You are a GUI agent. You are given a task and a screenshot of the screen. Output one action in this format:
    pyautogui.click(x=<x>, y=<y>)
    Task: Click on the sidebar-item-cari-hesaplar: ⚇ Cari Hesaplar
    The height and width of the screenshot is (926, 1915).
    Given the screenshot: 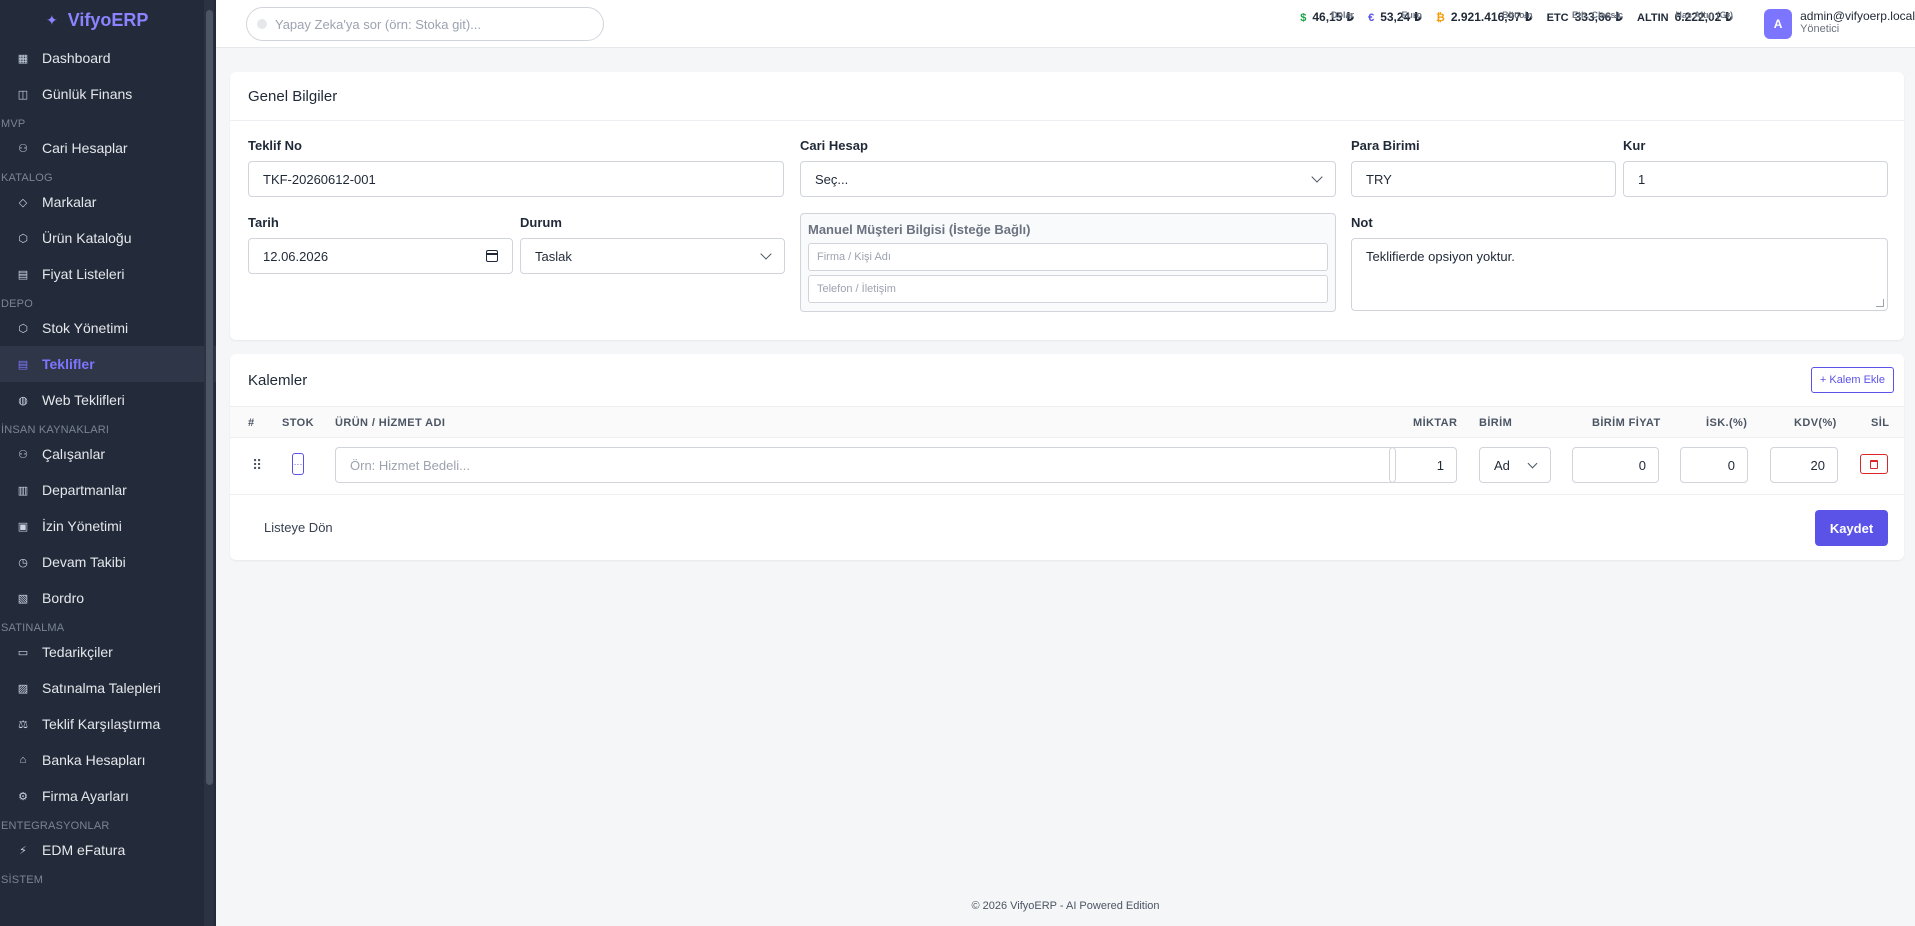 What is the action you would take?
    pyautogui.click(x=108, y=148)
    